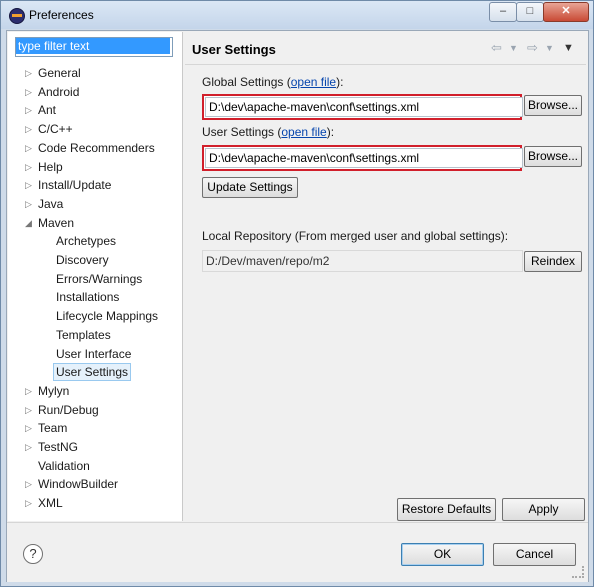 The image size is (594, 587). I want to click on tree-item-lifecycle-mappings: Lifecycle Mappings, so click(107, 316).